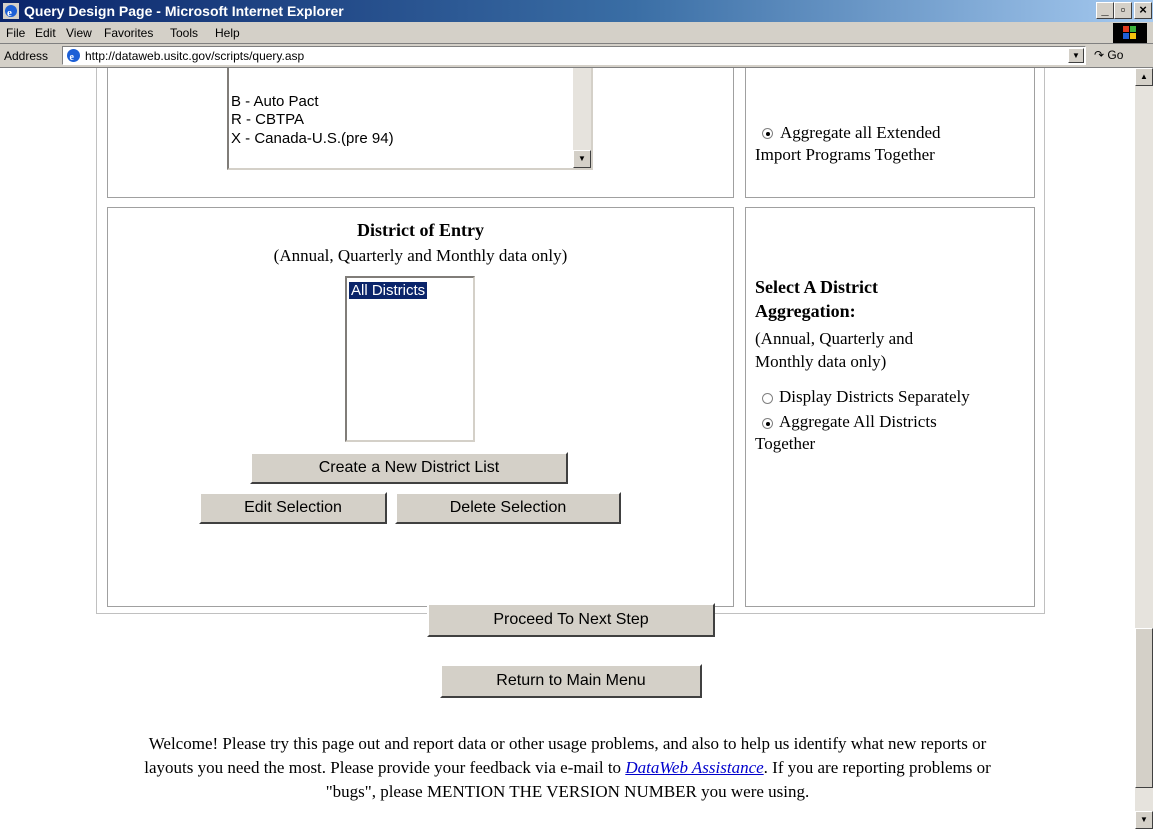 The image size is (1153, 829). I want to click on aggregate-import-radio, so click(767, 133).